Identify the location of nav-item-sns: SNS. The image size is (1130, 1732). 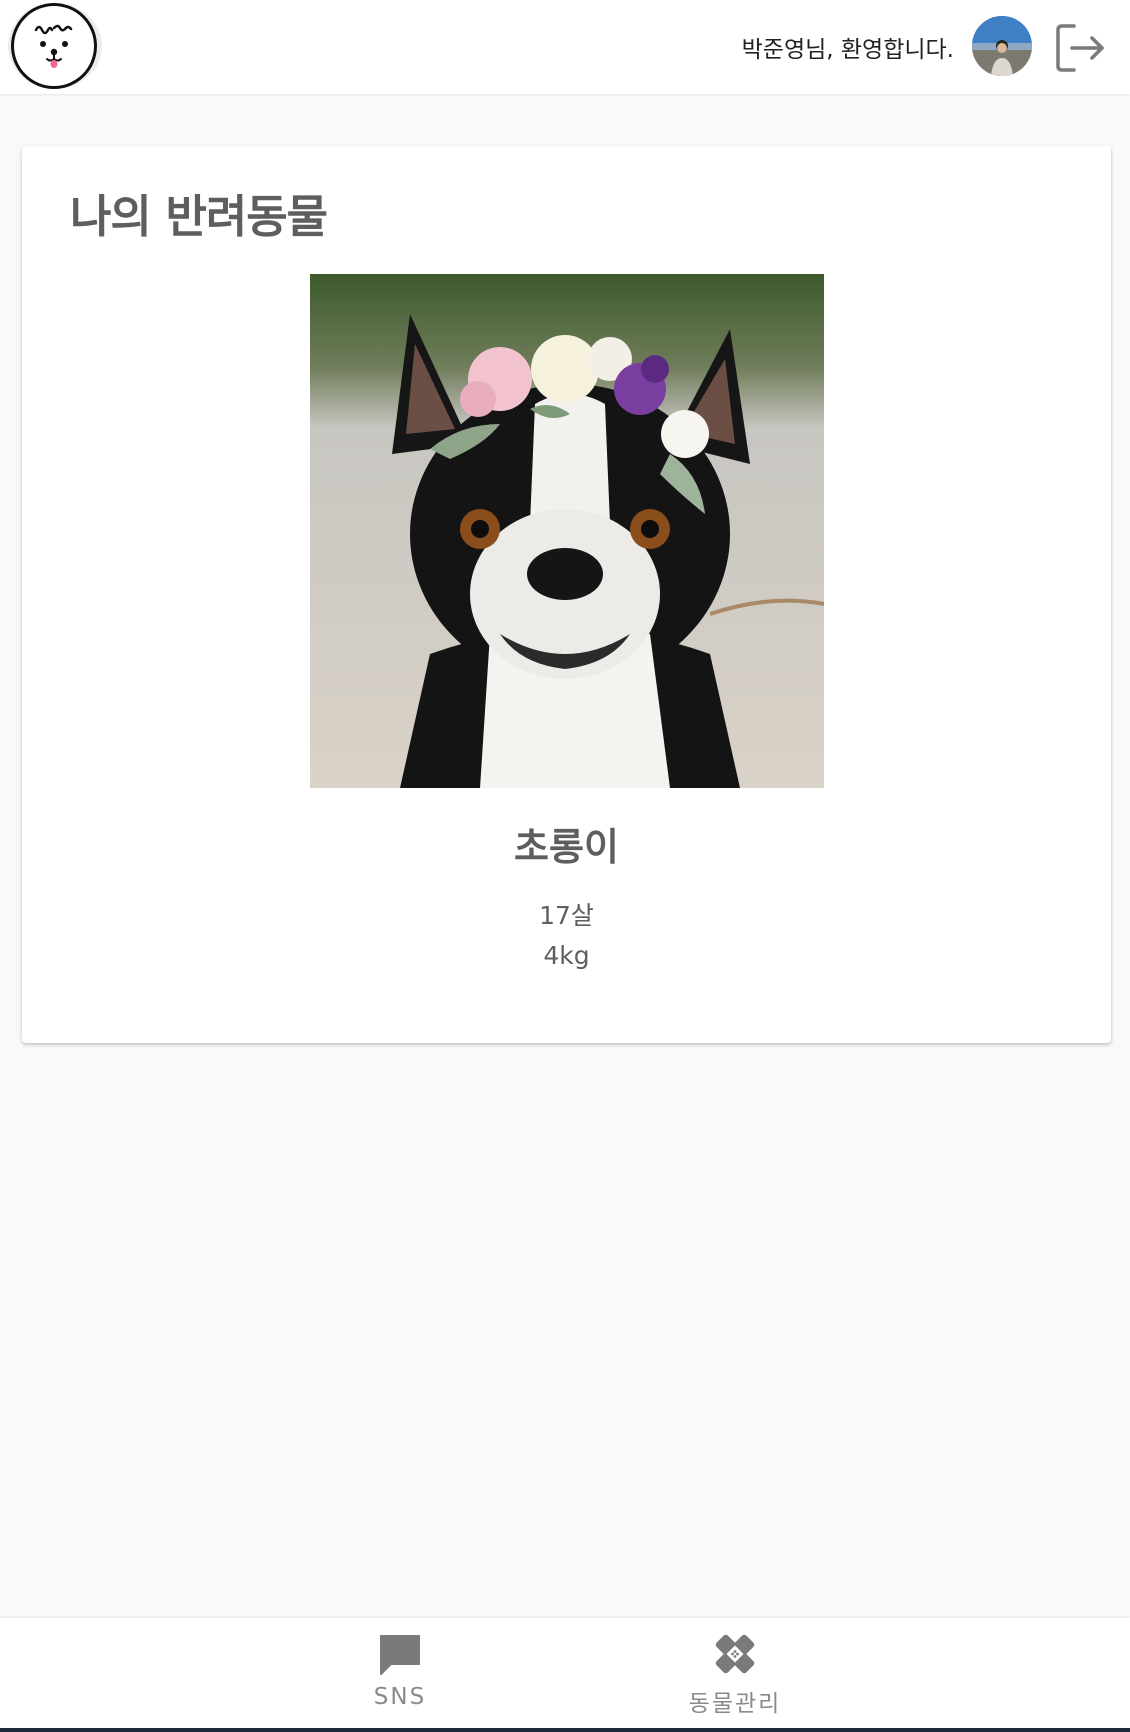
(400, 1678).